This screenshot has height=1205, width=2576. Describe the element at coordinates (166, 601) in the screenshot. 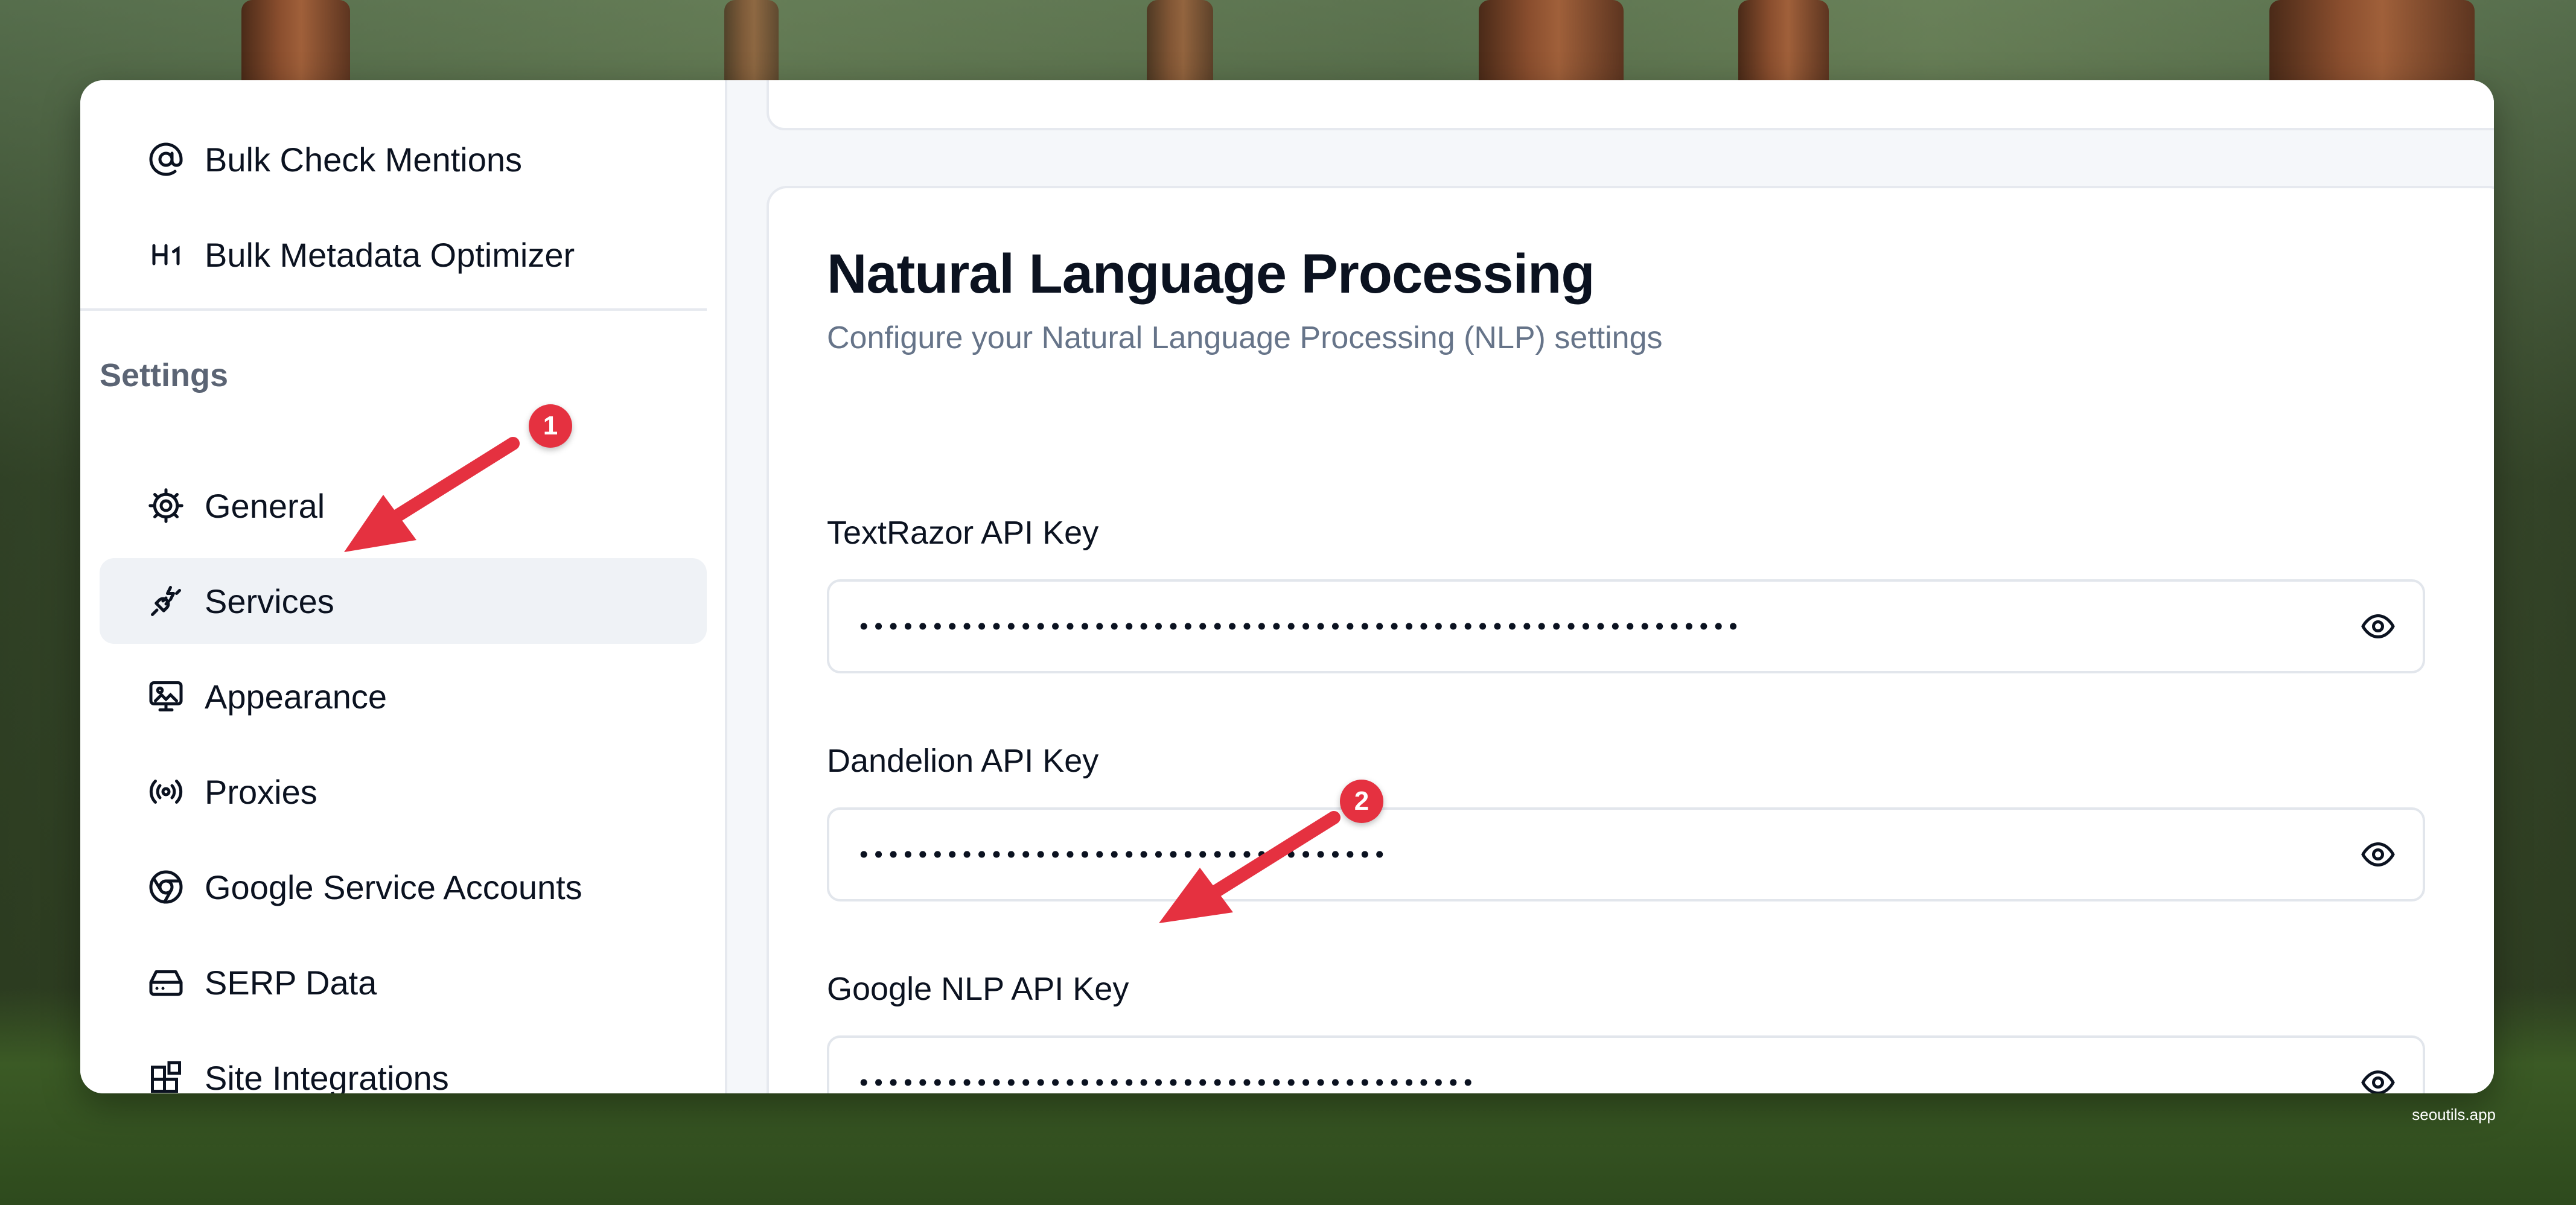

I see `plug-icon` at that location.